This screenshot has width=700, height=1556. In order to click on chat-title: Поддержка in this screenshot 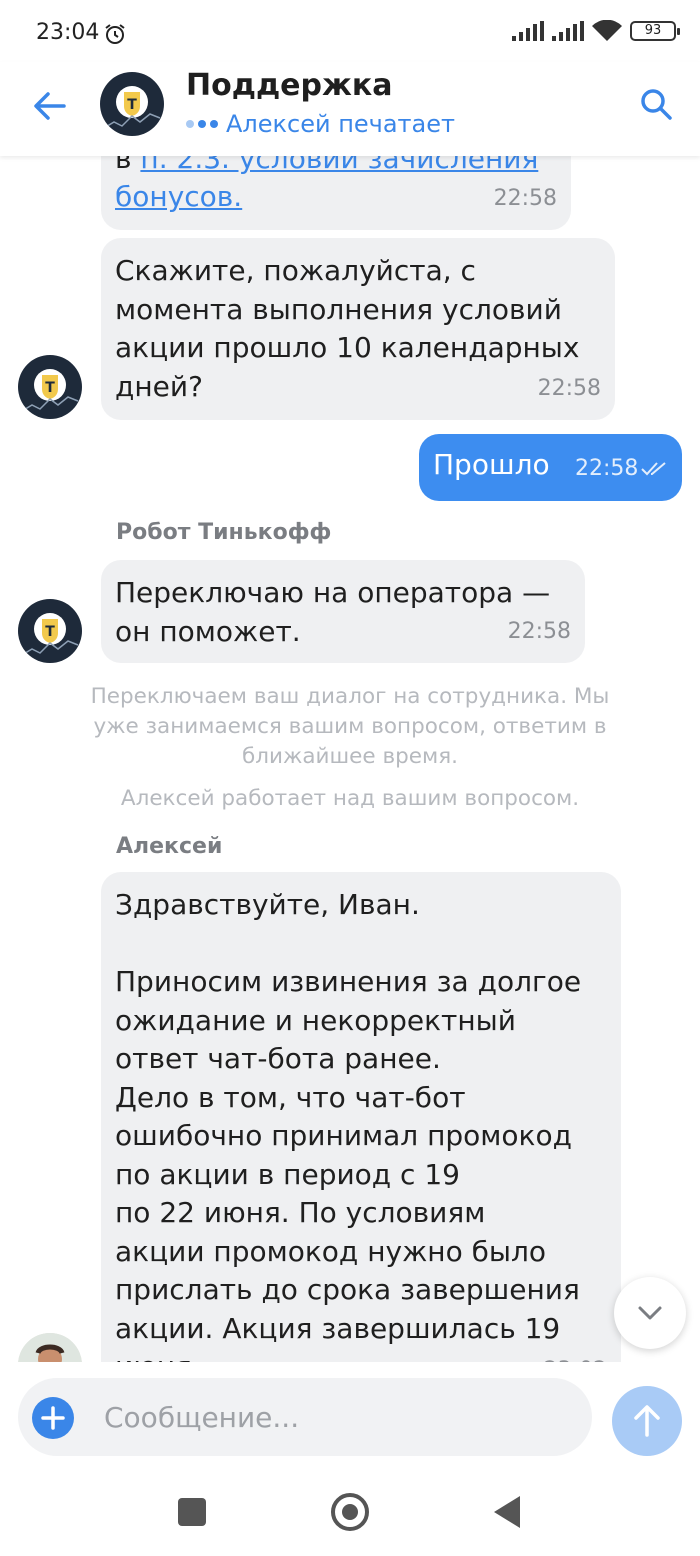, I will do `click(289, 85)`.